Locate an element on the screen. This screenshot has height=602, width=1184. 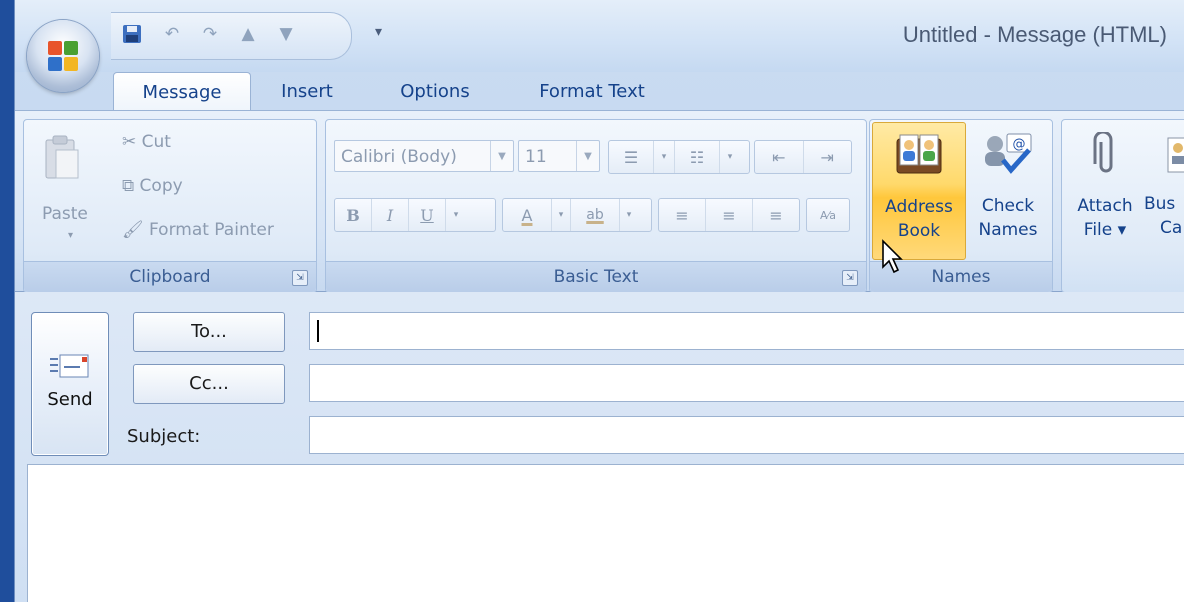
font-name-combo: Calibri (Body) ▼ is located at coordinates (424, 156).